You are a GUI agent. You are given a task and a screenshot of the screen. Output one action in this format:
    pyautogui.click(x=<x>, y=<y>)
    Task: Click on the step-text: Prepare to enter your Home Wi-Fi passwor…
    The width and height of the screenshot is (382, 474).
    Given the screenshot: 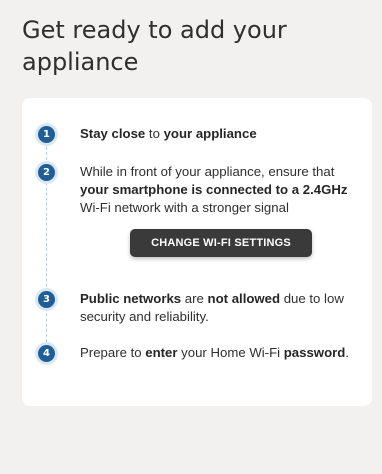 What is the action you would take?
    pyautogui.click(x=221, y=353)
    